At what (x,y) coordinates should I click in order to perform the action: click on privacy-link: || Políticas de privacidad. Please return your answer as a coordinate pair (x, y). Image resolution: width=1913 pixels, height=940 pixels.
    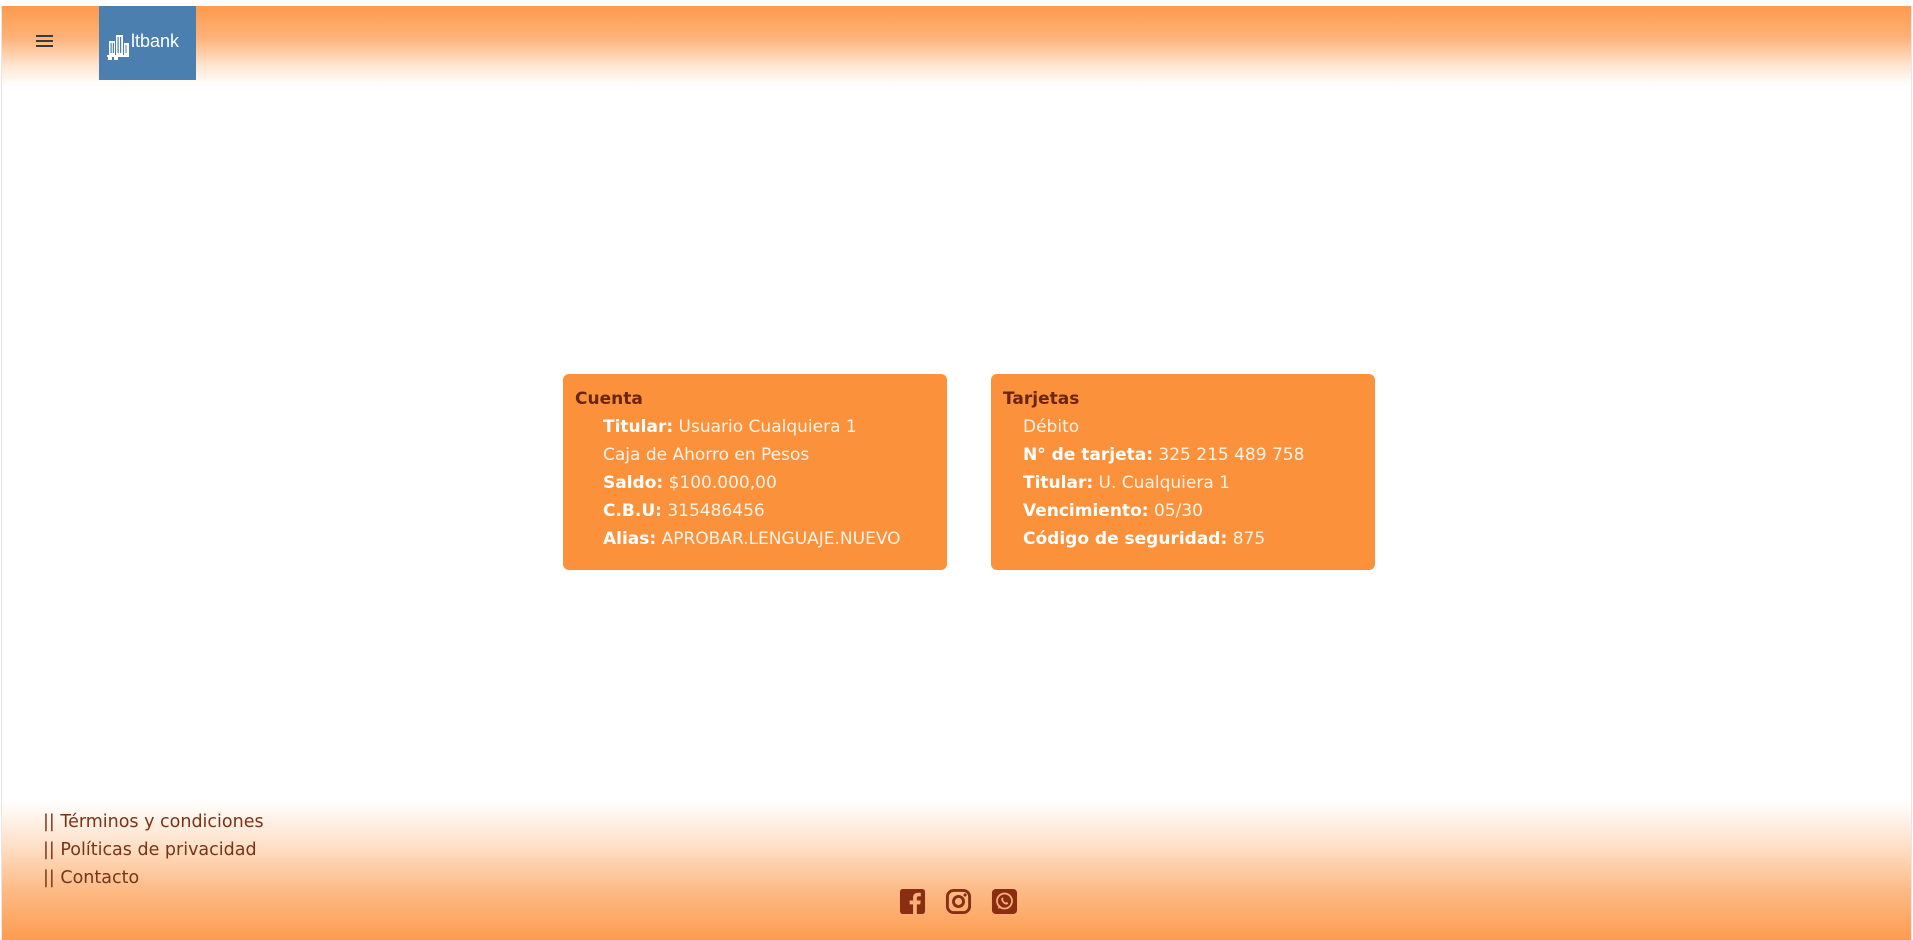
    Looking at the image, I should click on (153, 850).